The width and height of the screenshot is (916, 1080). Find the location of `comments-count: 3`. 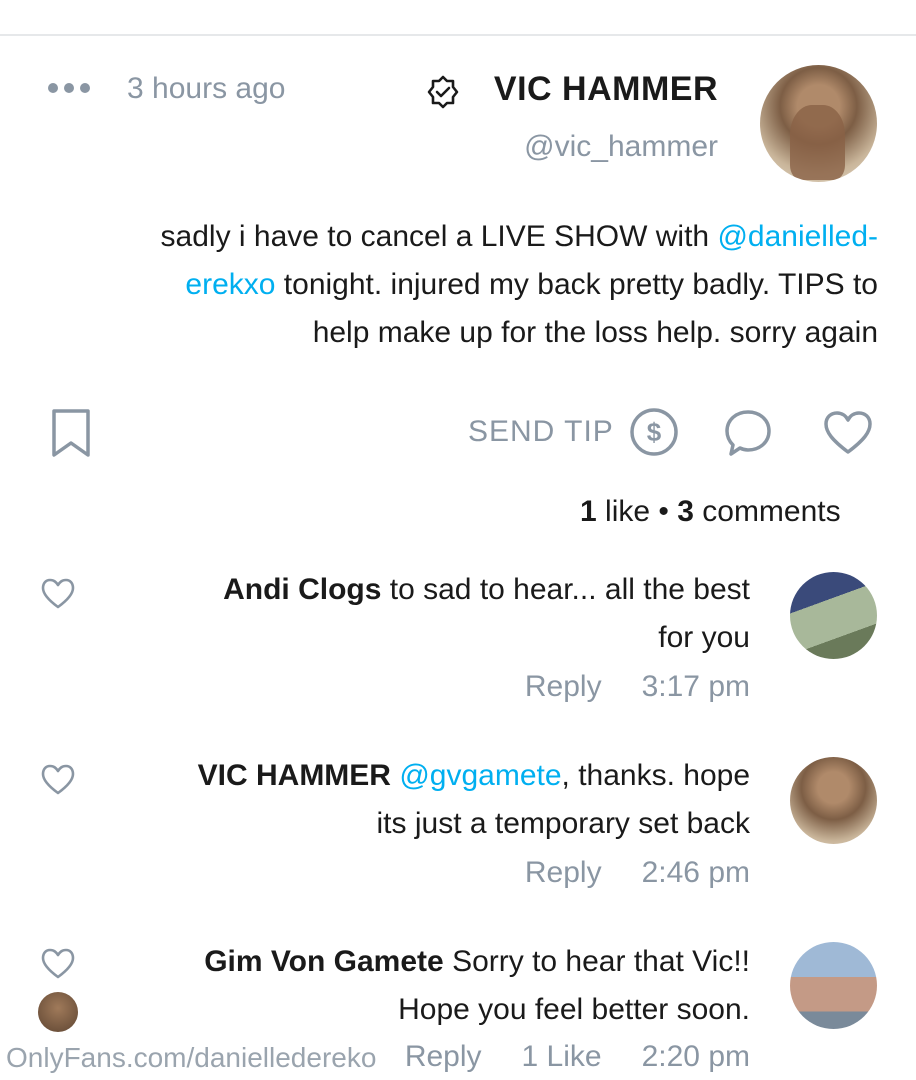

comments-count: 3 is located at coordinates (685, 511).